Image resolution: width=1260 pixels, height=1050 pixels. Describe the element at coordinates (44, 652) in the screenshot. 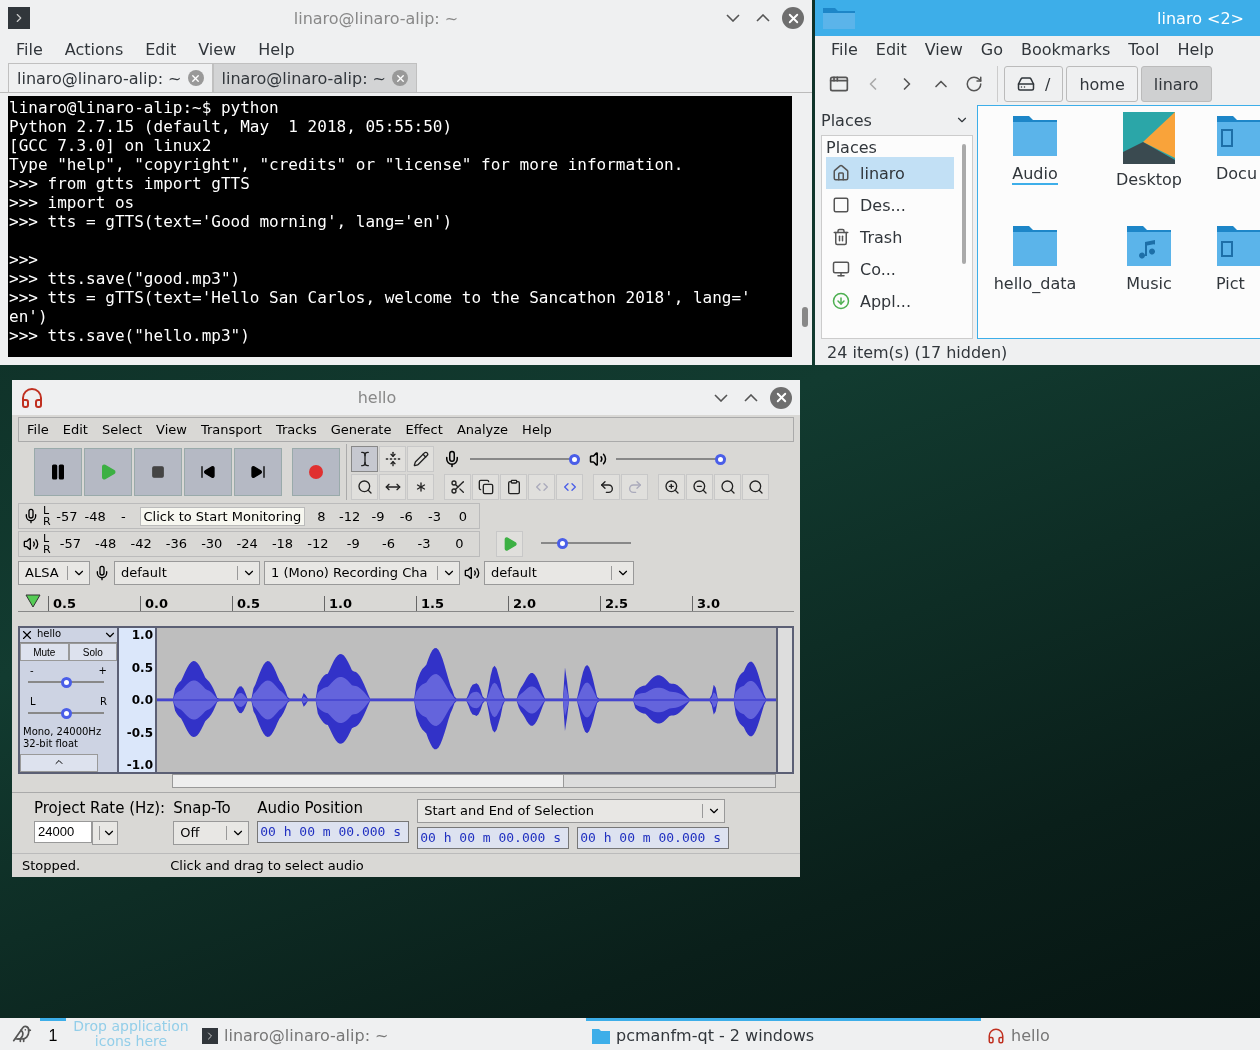

I see `mute-button: Mute` at that location.